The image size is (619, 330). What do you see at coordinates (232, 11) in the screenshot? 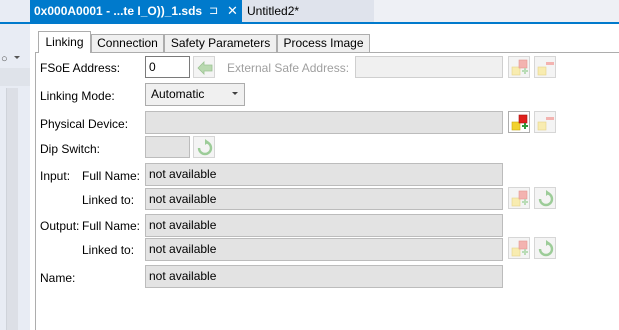
I see `close-icon: ✕` at bounding box center [232, 11].